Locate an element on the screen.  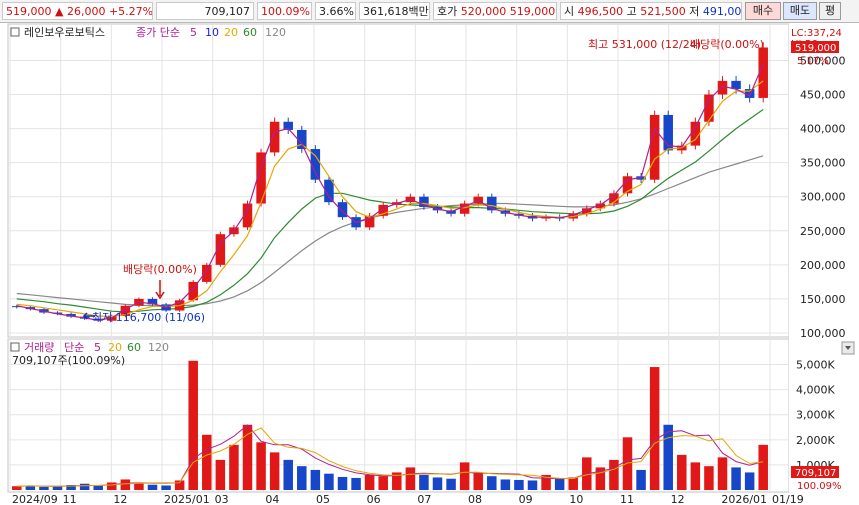
vma20-legend: 20 is located at coordinates (115, 347).